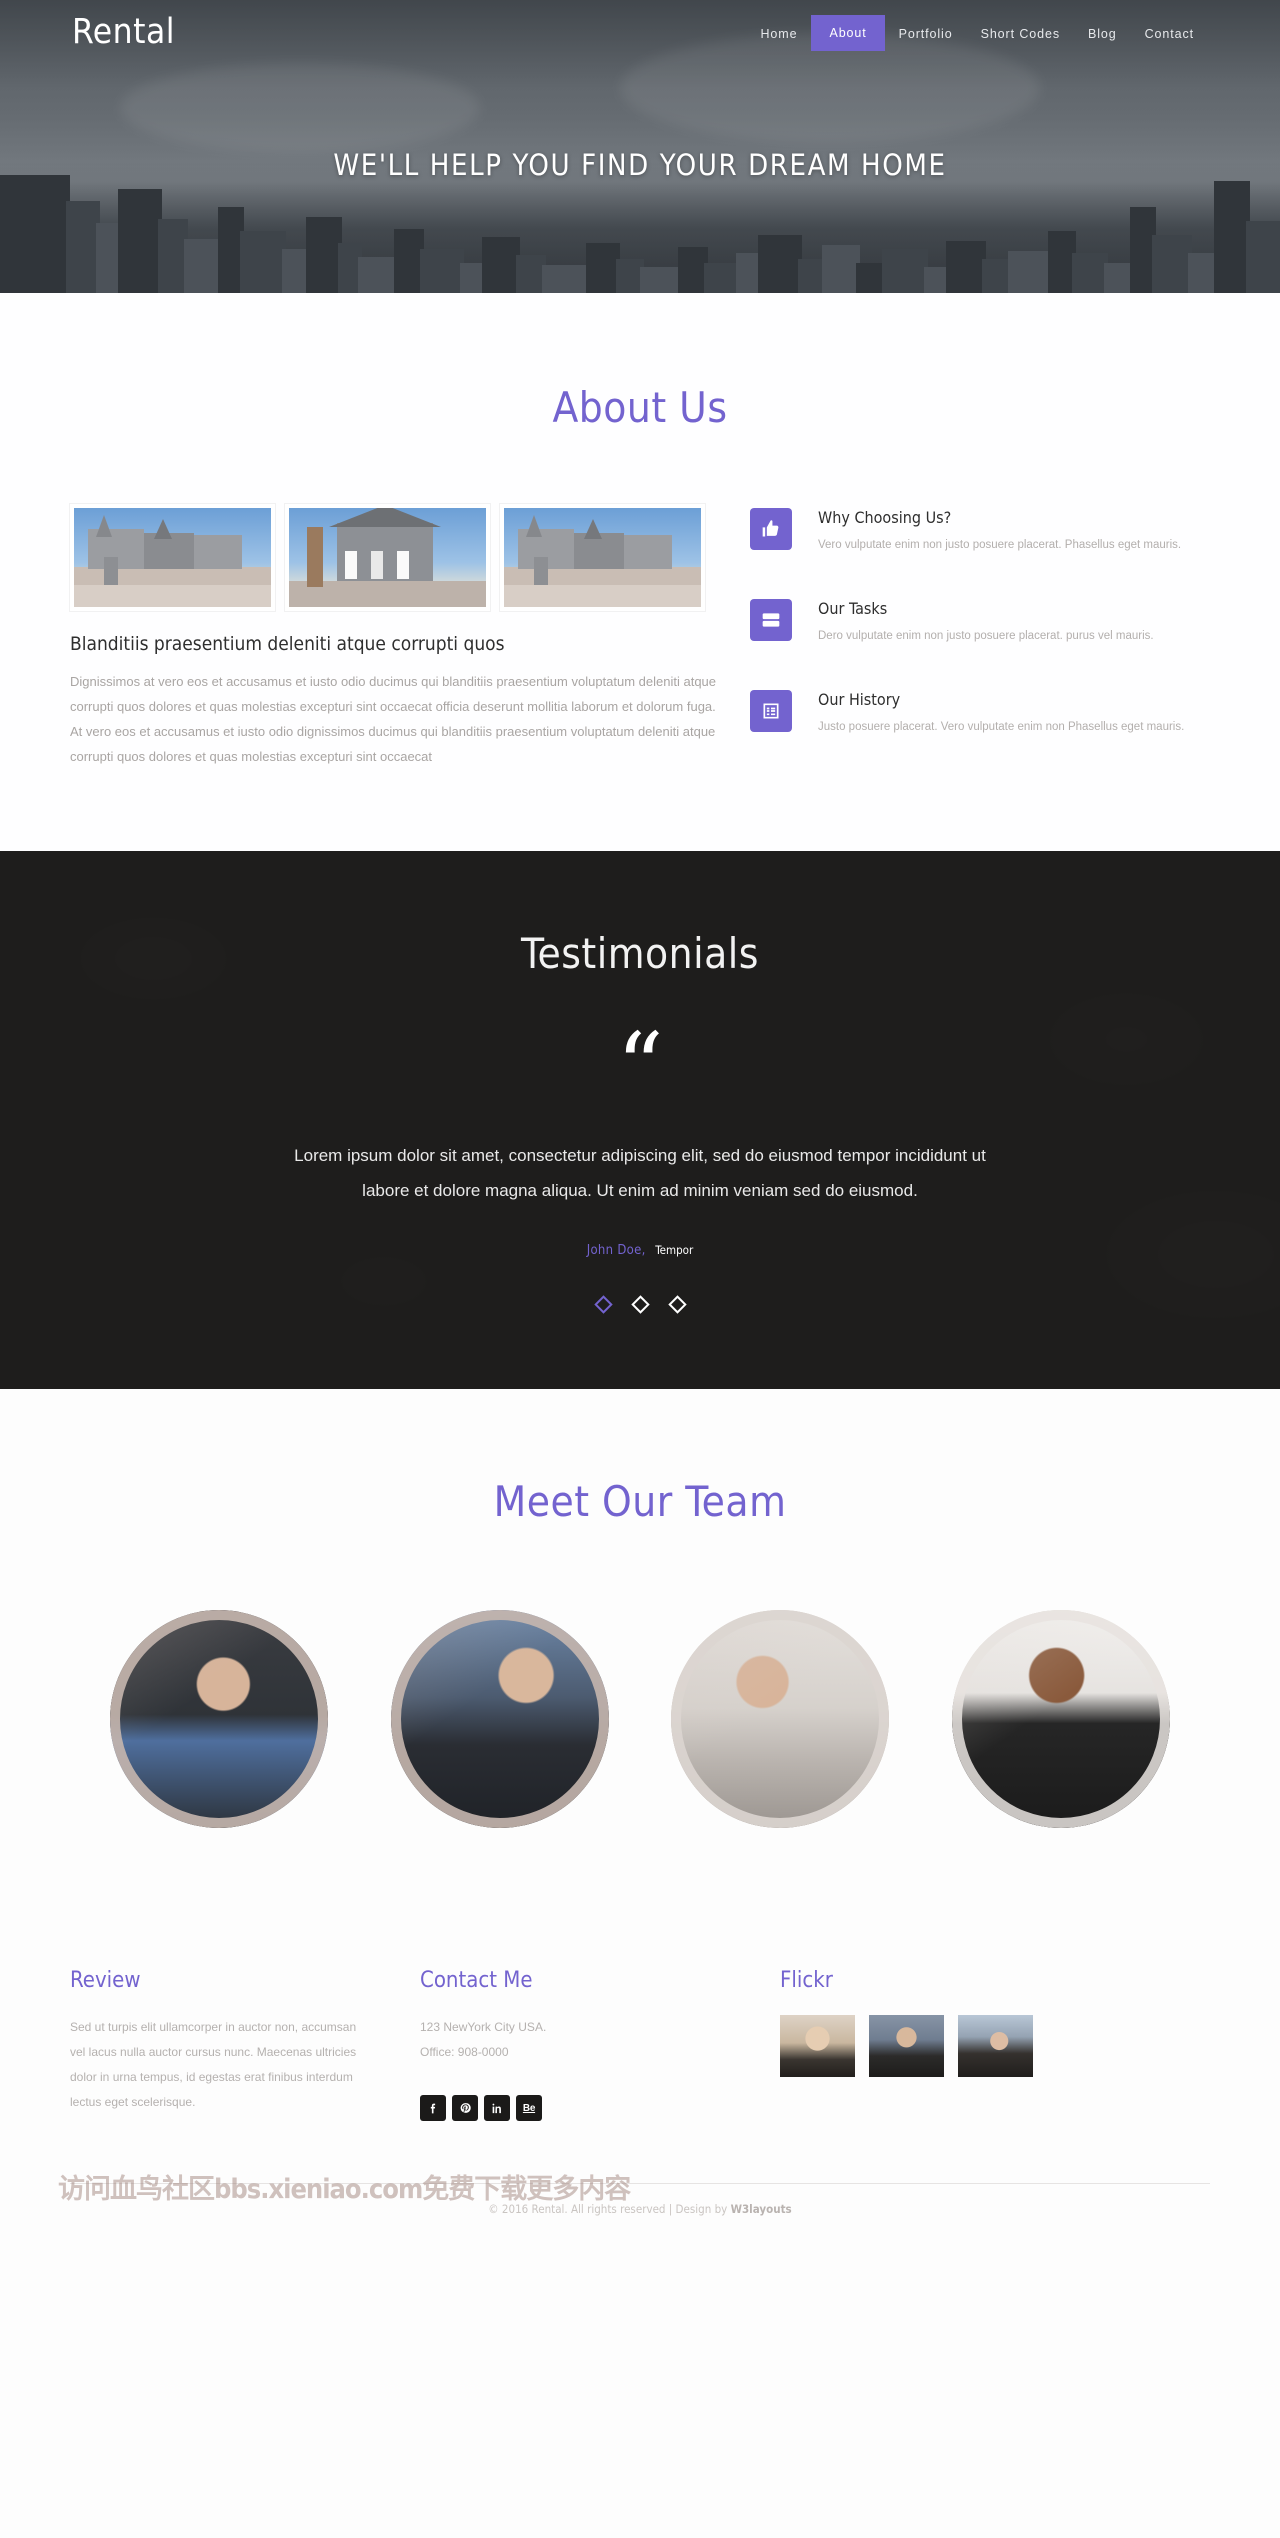 The image size is (1280, 2538). Describe the element at coordinates (674, 1250) in the screenshot. I see `testimonial-author-role: Tempor` at that location.